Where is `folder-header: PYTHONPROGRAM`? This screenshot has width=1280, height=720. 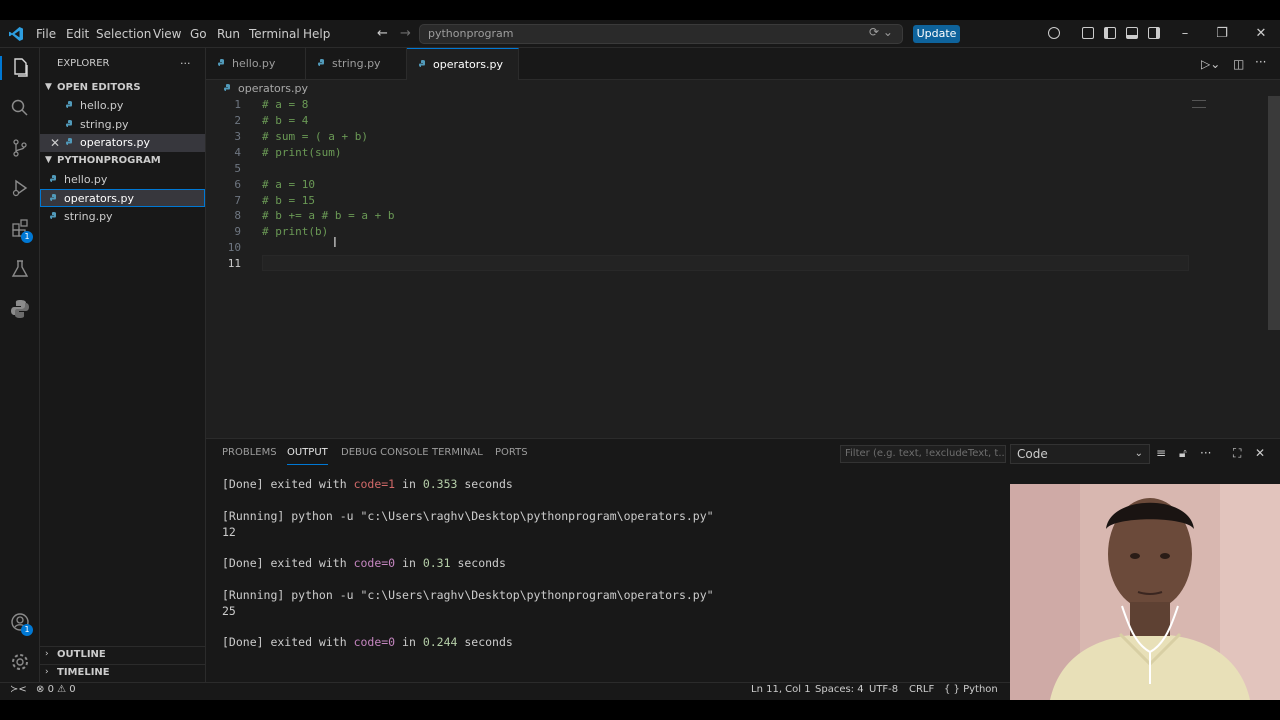 folder-header: PYTHONPROGRAM is located at coordinates (109, 160).